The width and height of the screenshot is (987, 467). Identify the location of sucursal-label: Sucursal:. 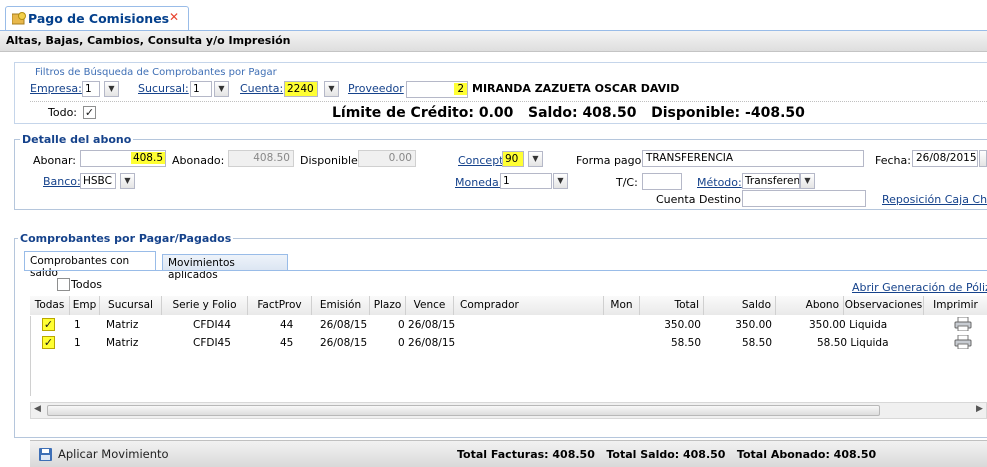
(163, 88).